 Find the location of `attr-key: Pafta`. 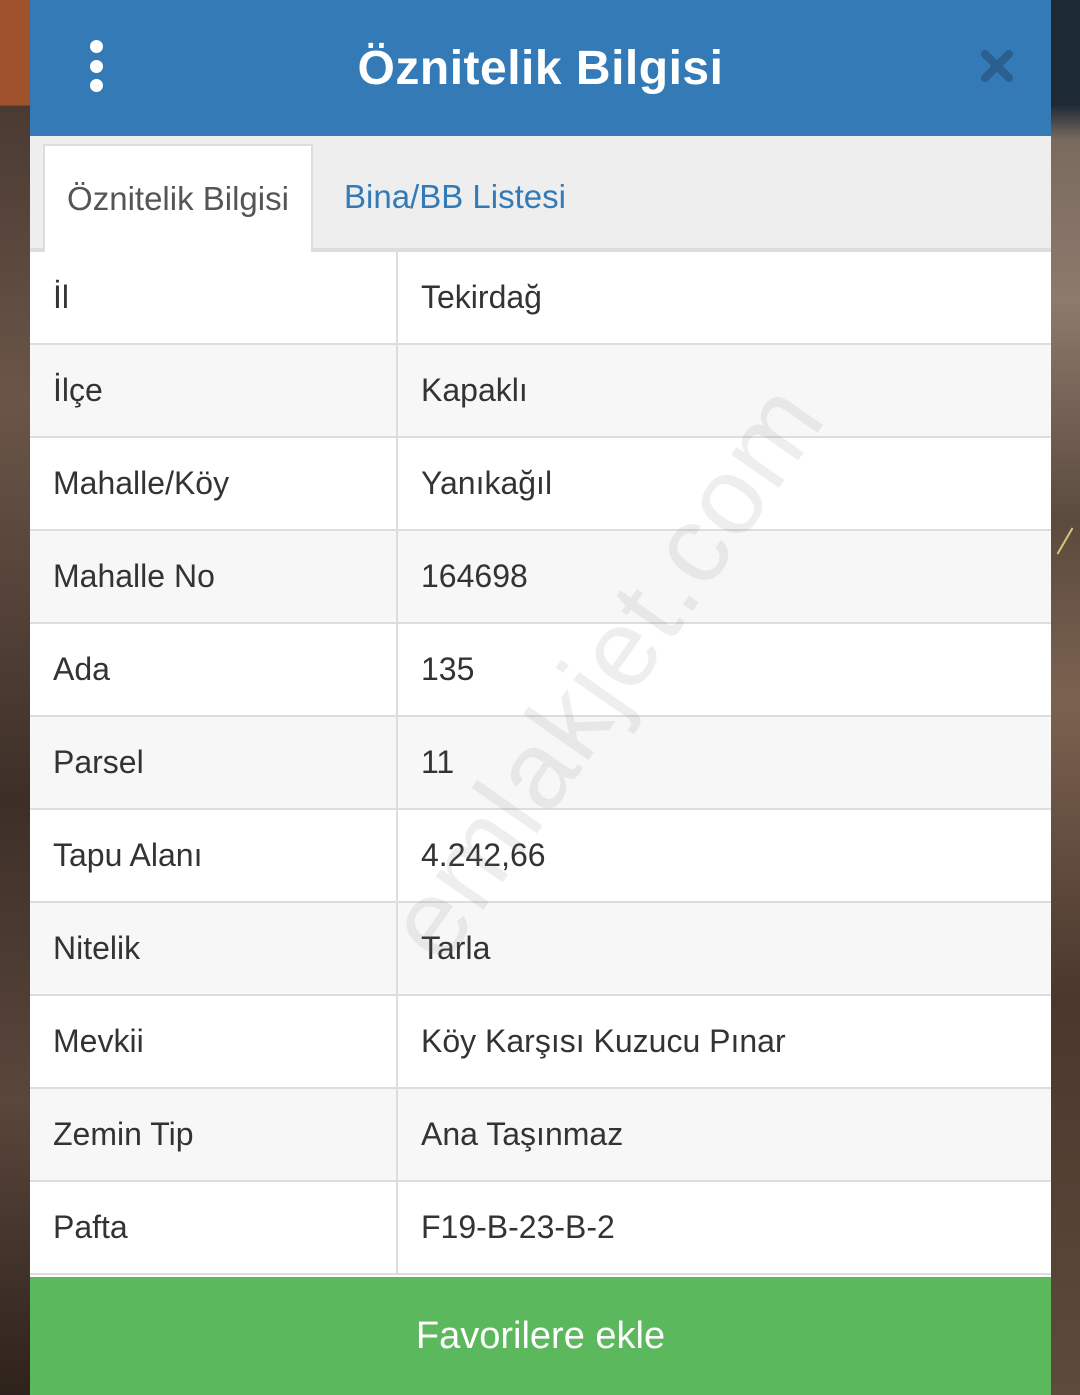

attr-key: Pafta is located at coordinates (214, 1227).